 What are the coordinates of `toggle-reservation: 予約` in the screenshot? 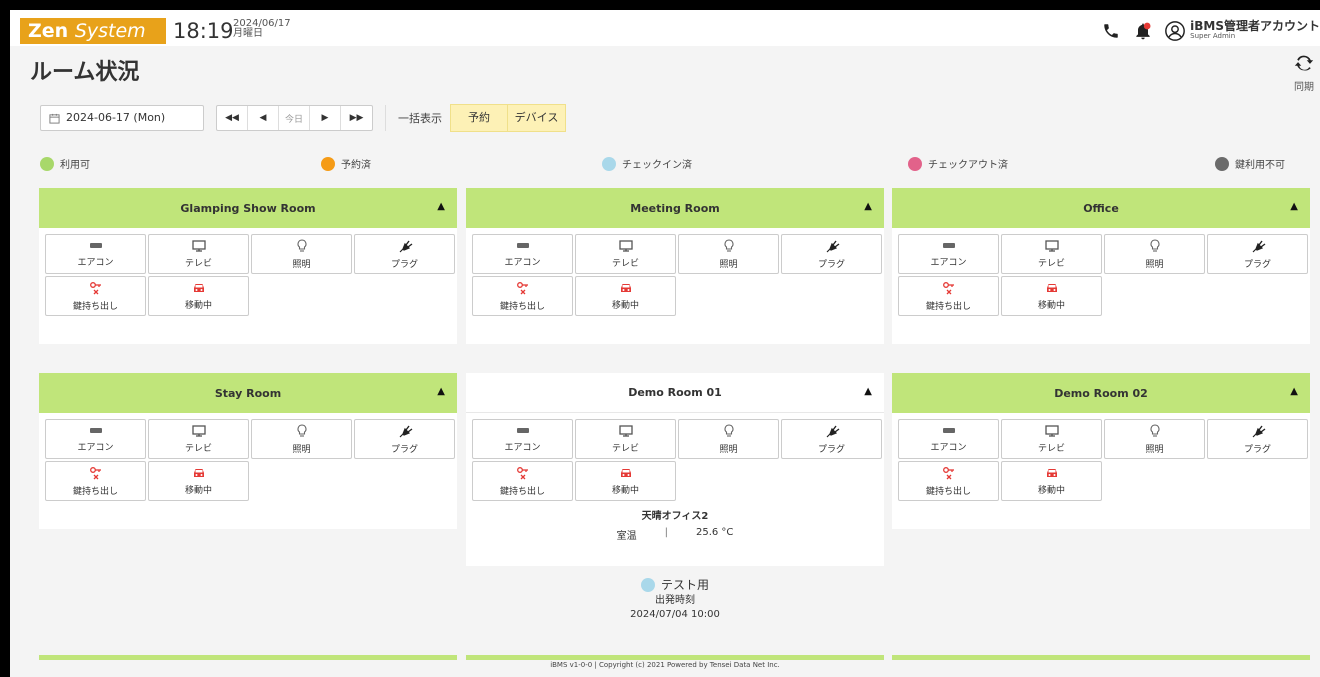 It's located at (479, 118).